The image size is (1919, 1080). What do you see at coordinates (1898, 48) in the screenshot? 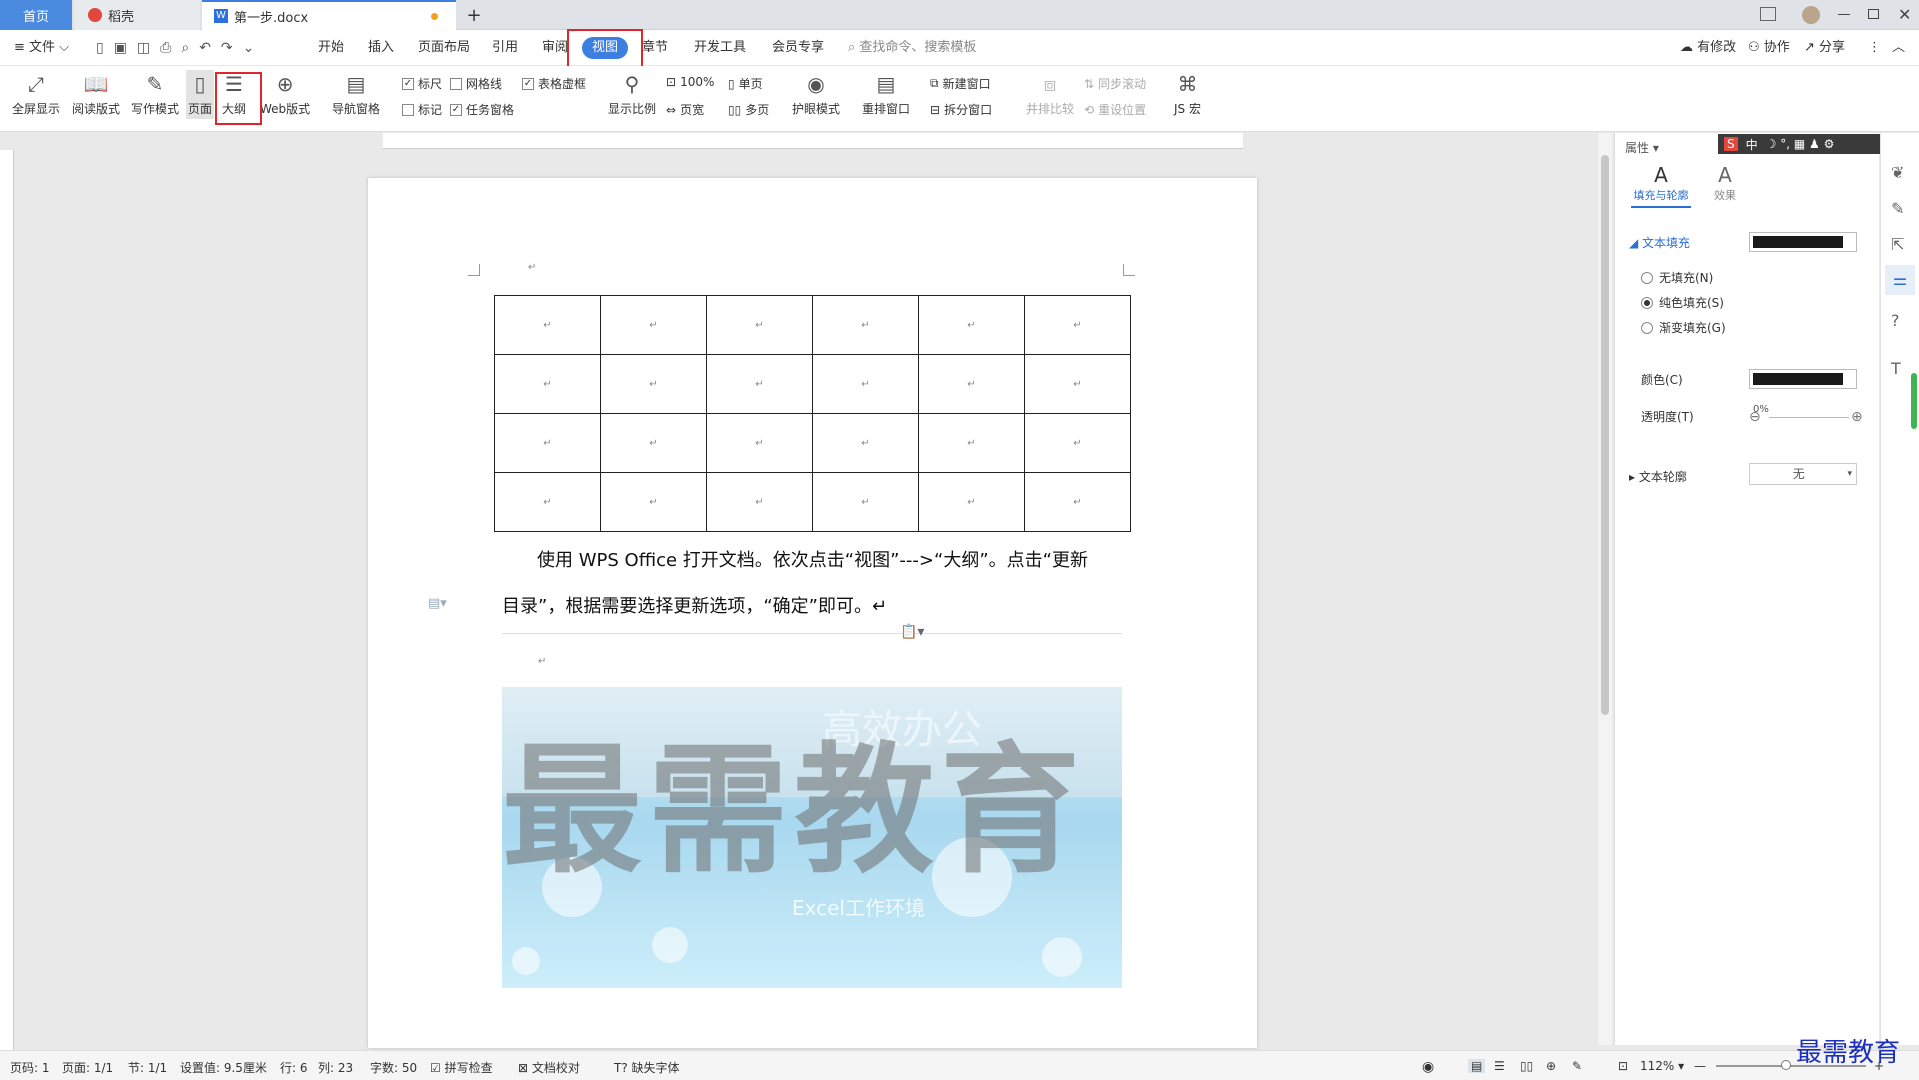
I see `collapse-ribbon-icon: ︿` at bounding box center [1898, 48].